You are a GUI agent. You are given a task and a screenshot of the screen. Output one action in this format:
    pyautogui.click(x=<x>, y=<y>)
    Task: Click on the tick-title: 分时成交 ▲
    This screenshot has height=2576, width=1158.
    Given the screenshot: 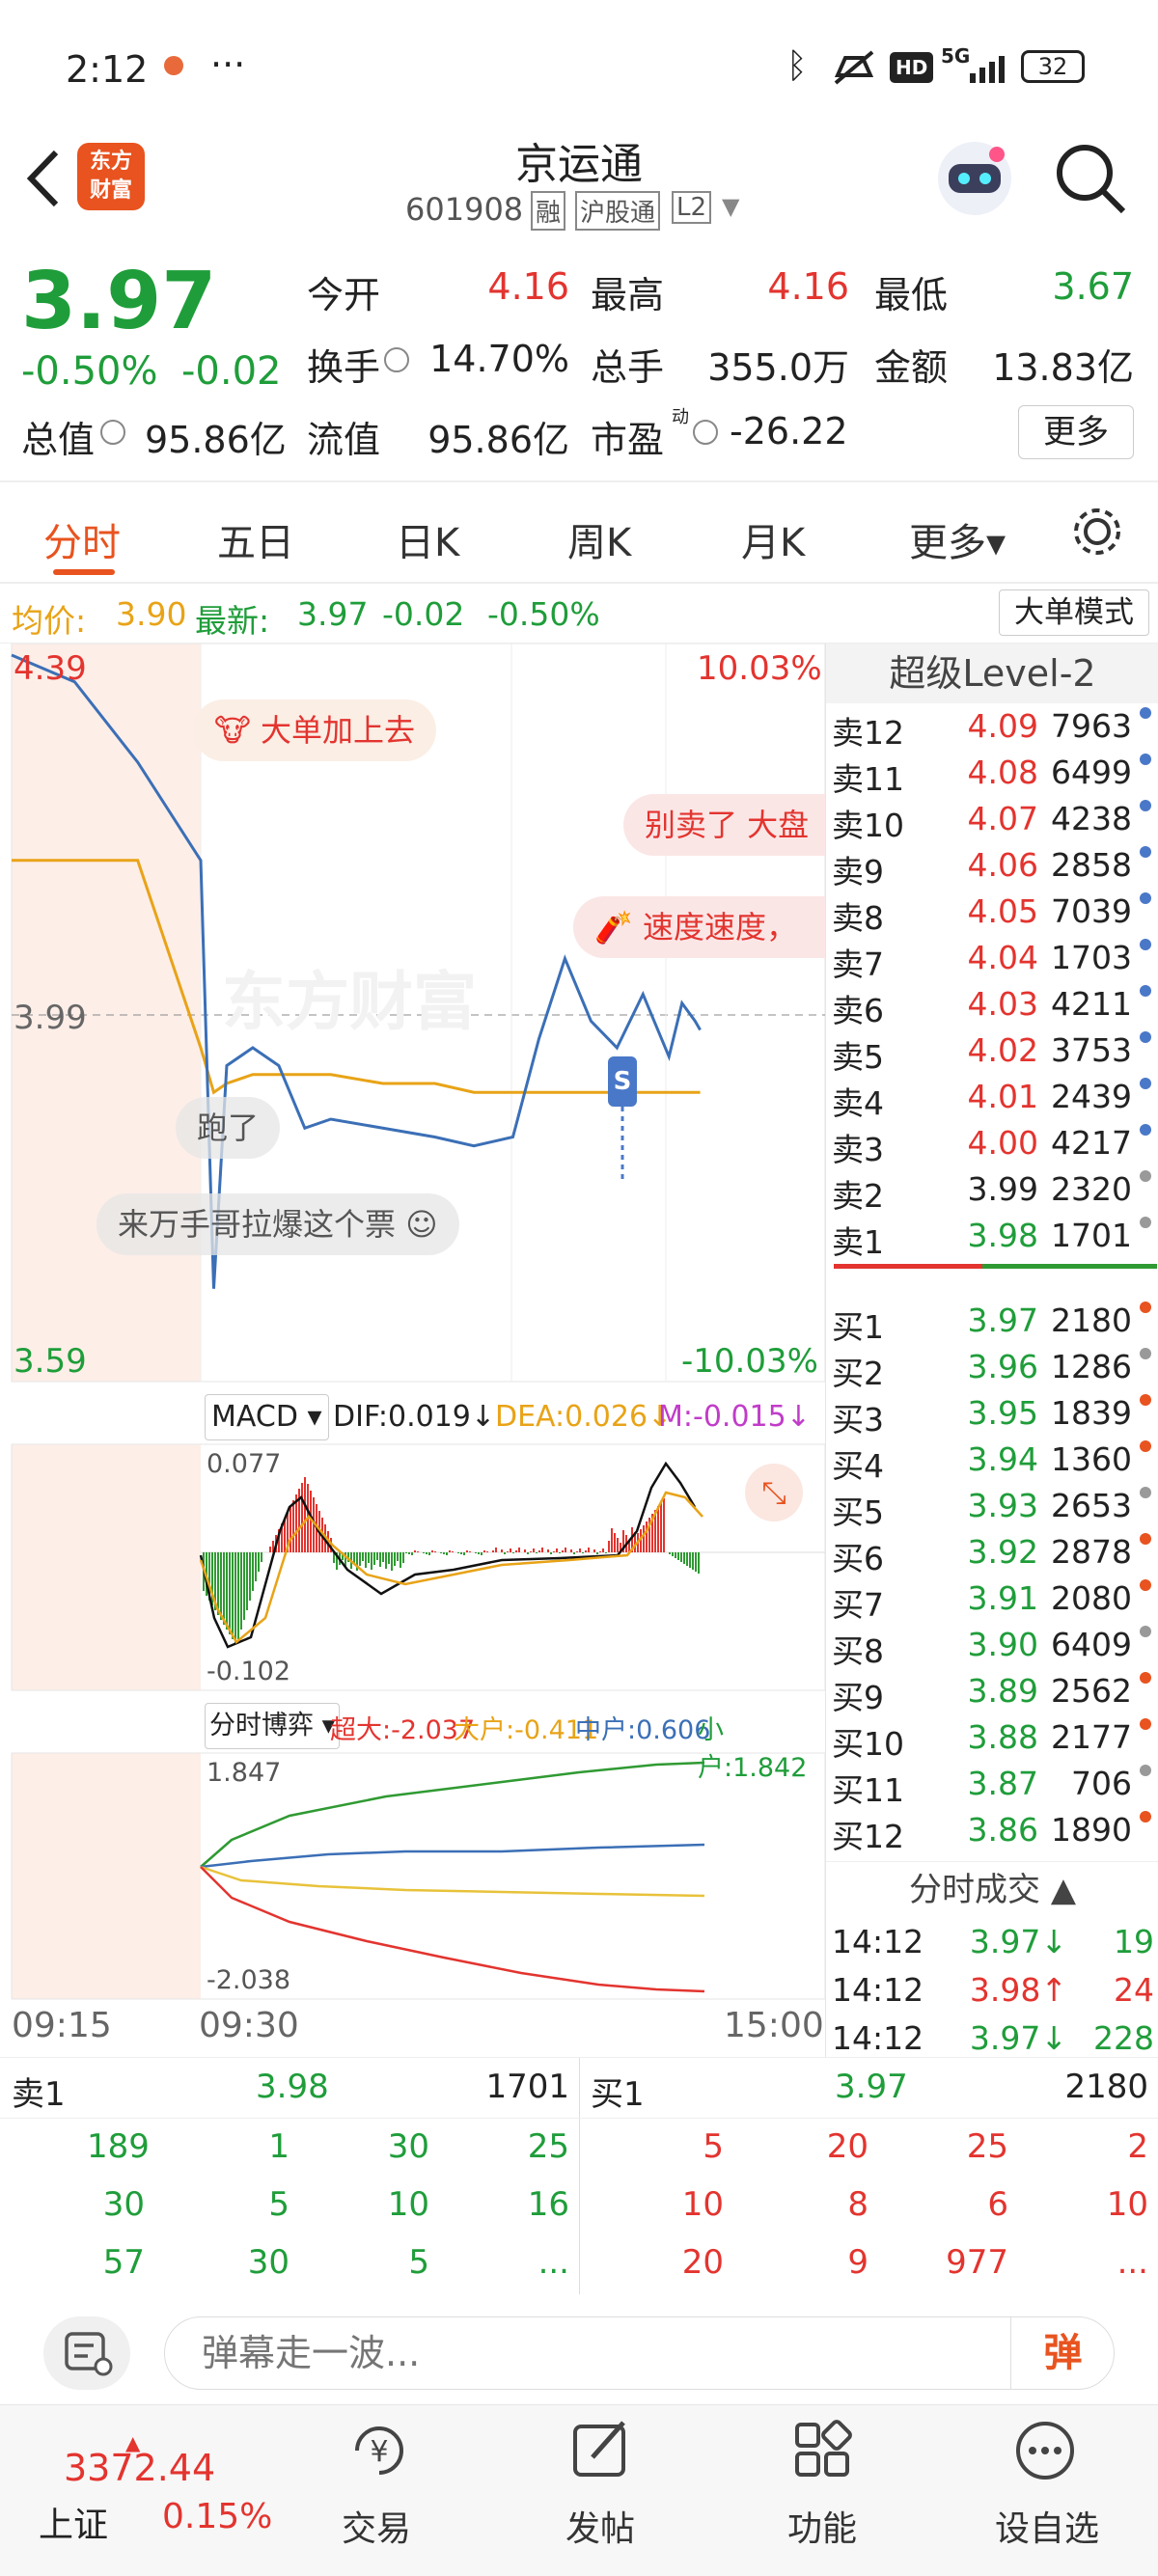 What is the action you would take?
    pyautogui.click(x=992, y=1889)
    